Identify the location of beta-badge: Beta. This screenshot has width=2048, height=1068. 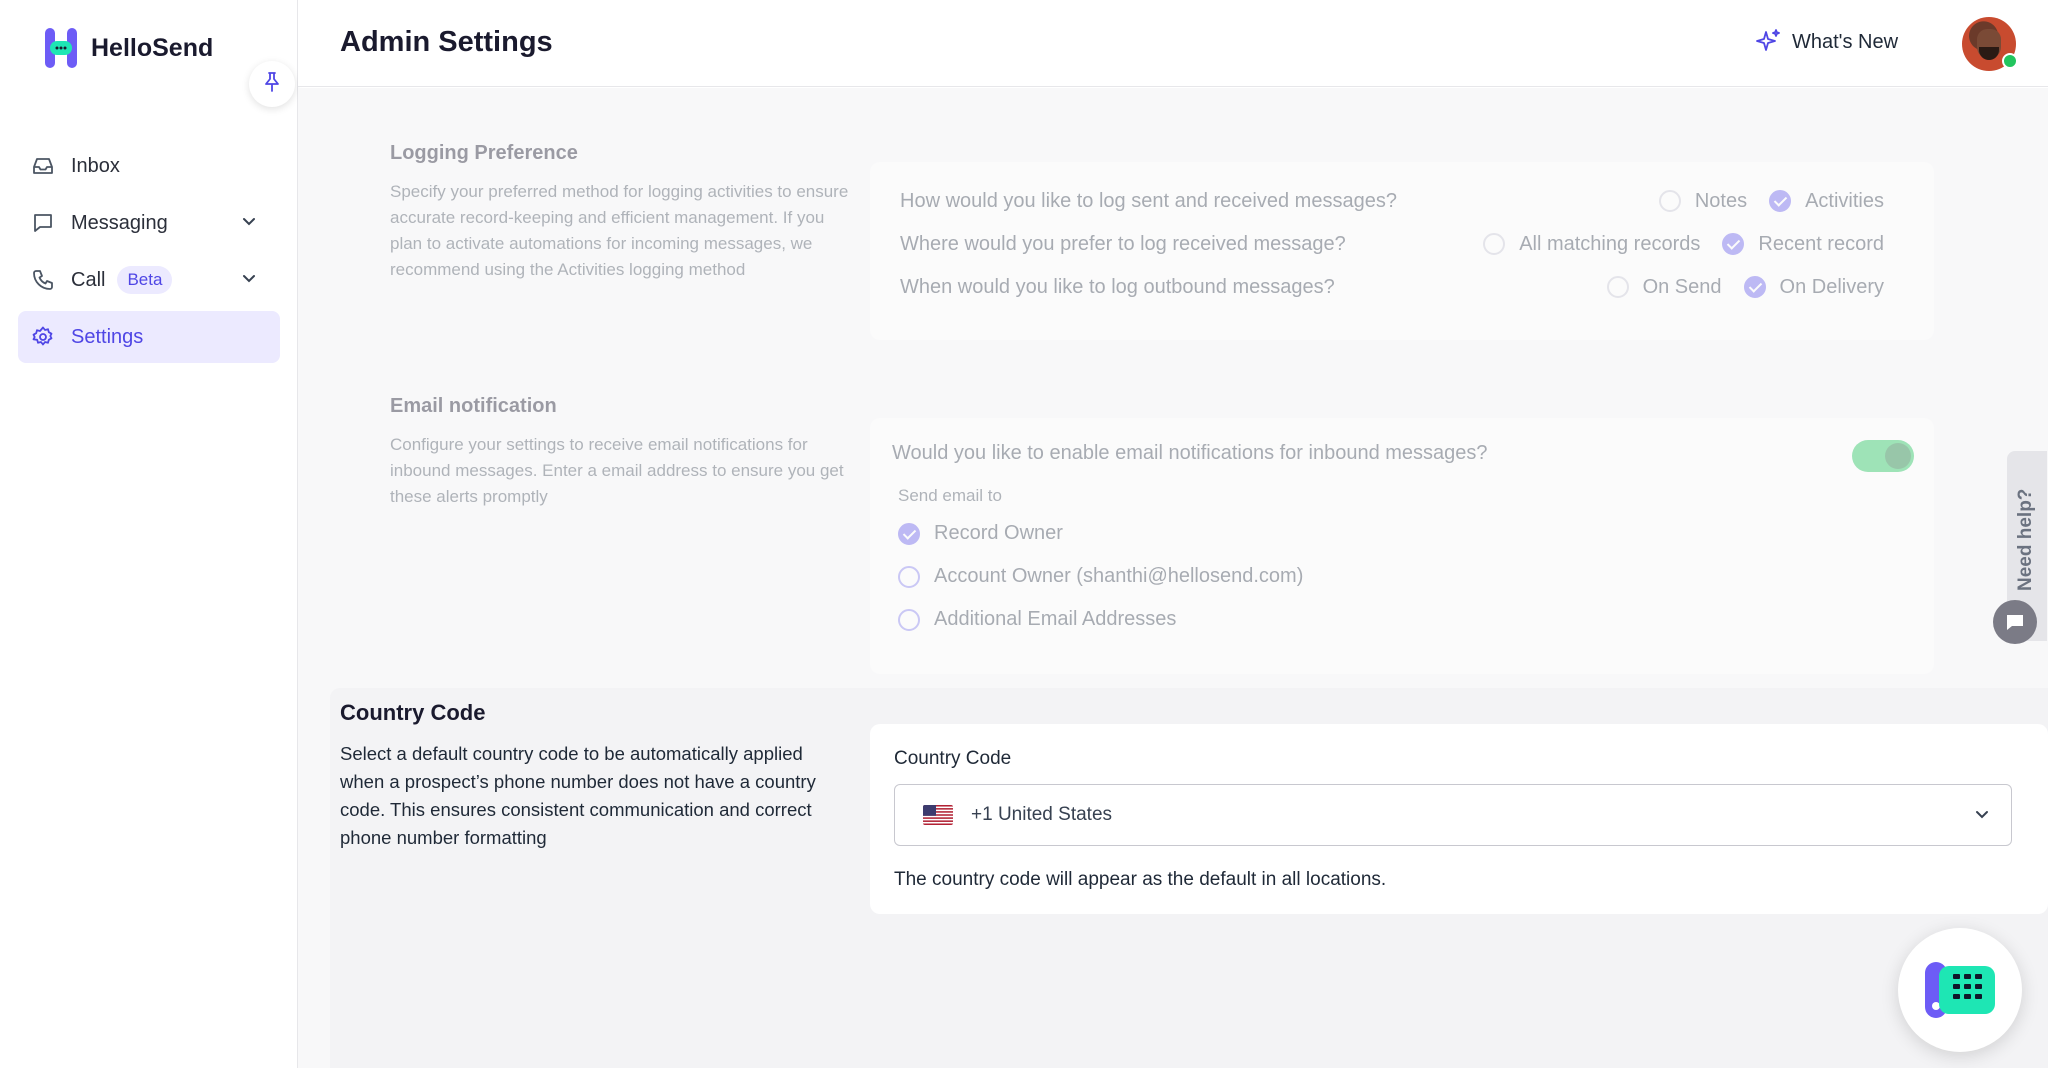
(145, 280).